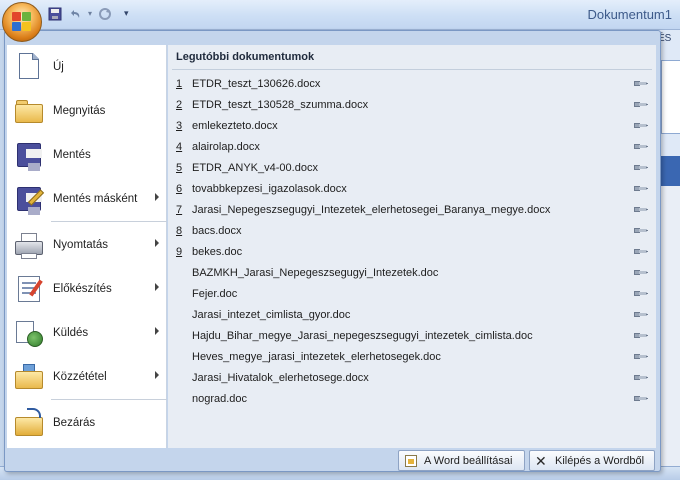 This screenshot has height=480, width=680. I want to click on undo-icon, so click(75, 14).